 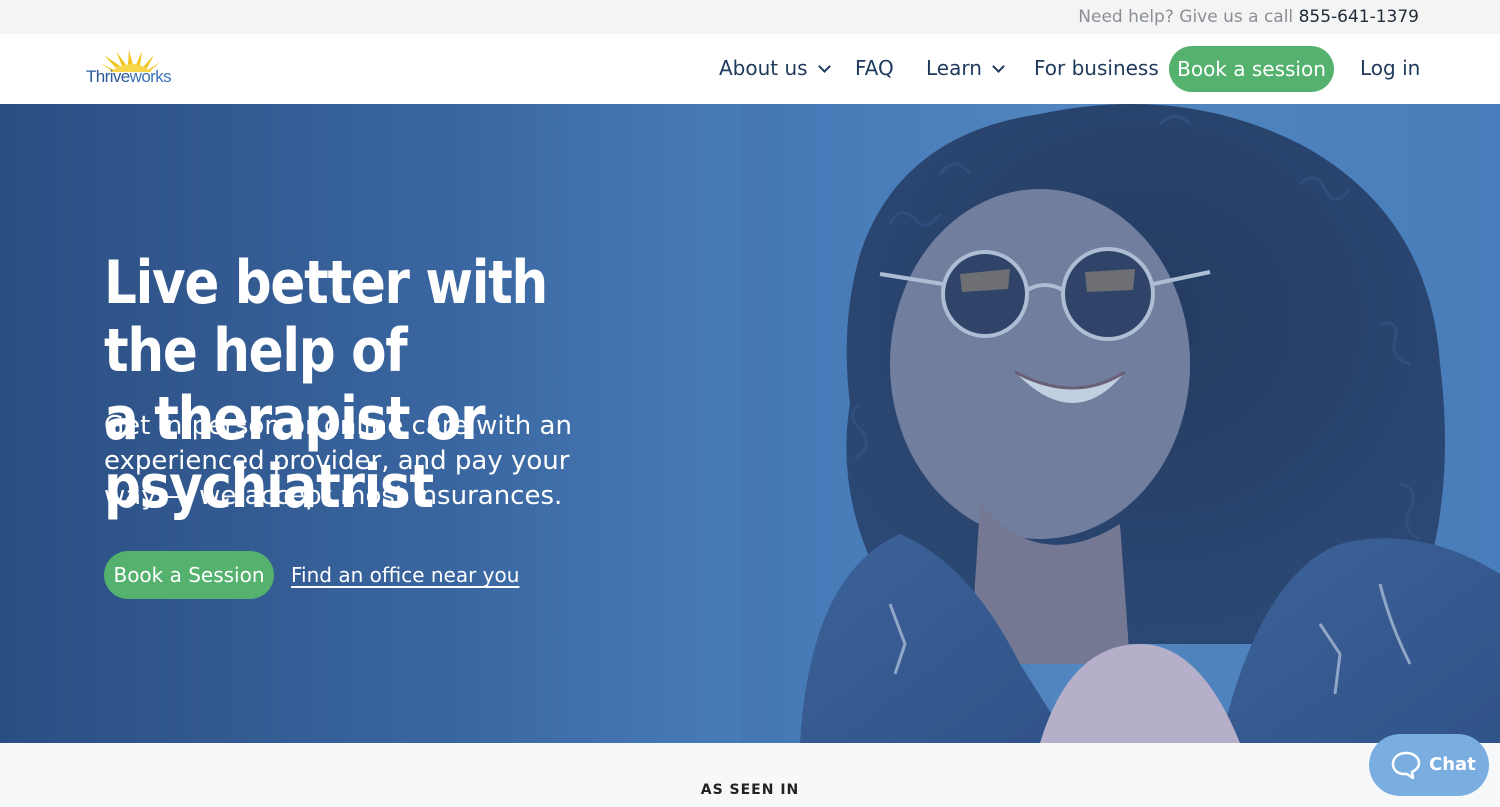 What do you see at coordinates (1251, 69) in the screenshot?
I see `book-session-button: Book a session` at bounding box center [1251, 69].